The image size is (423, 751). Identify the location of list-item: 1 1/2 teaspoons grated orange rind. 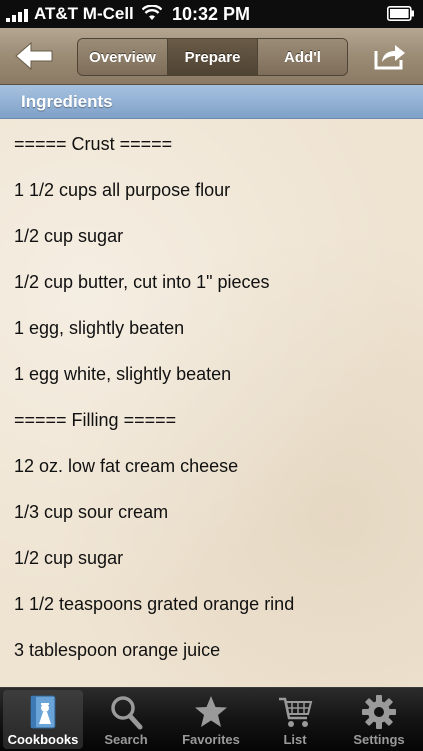
(154, 604).